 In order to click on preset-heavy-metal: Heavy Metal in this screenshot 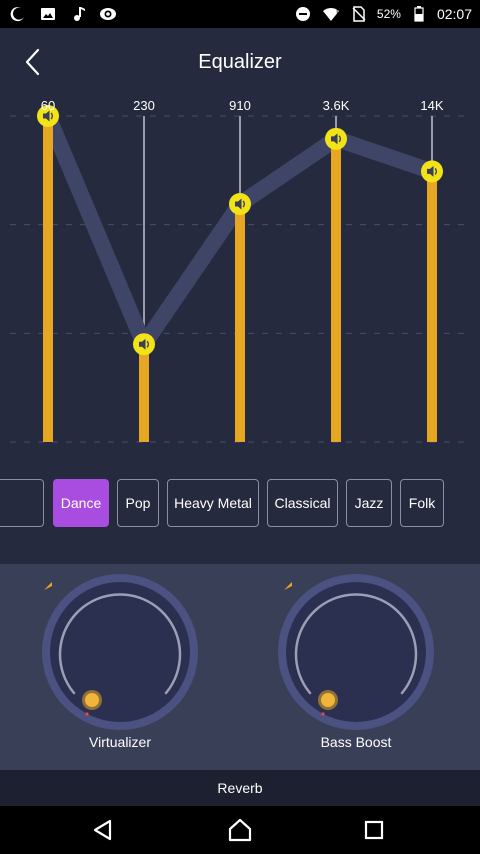, I will do `click(213, 503)`.